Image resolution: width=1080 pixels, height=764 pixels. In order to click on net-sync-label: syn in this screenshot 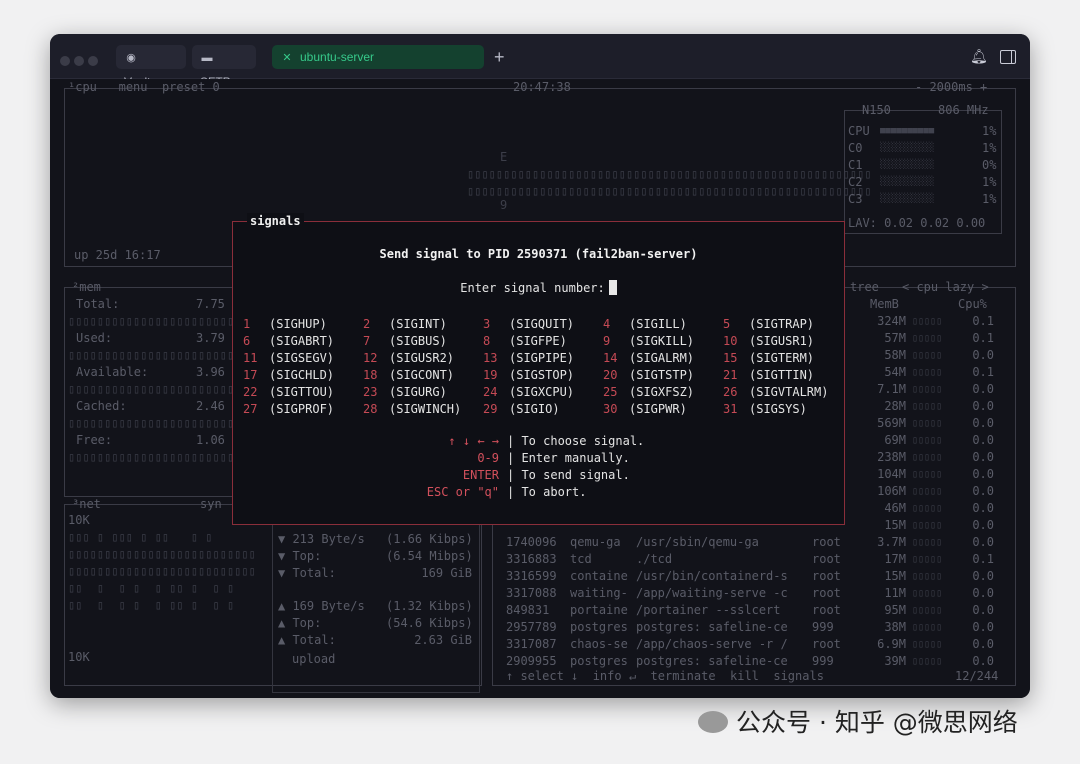, I will do `click(211, 504)`.